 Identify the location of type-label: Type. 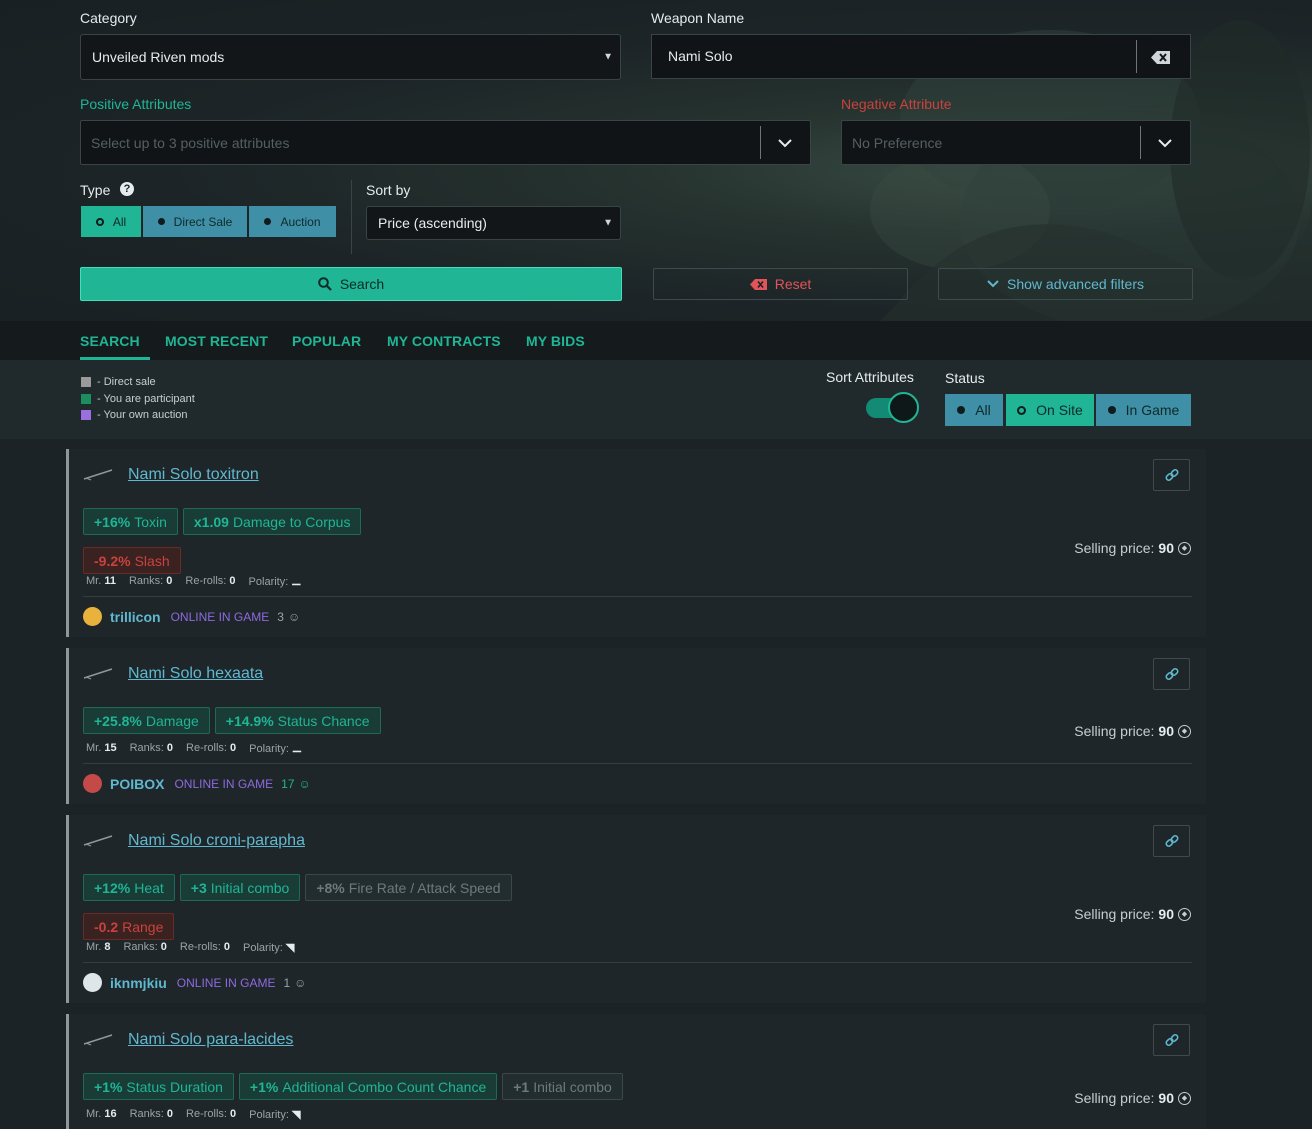
(95, 190).